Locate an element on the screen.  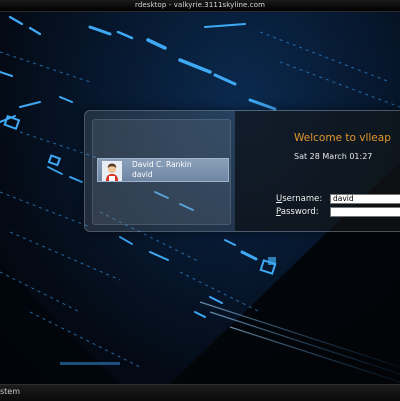
password-label-text: assword: is located at coordinates (299, 212).